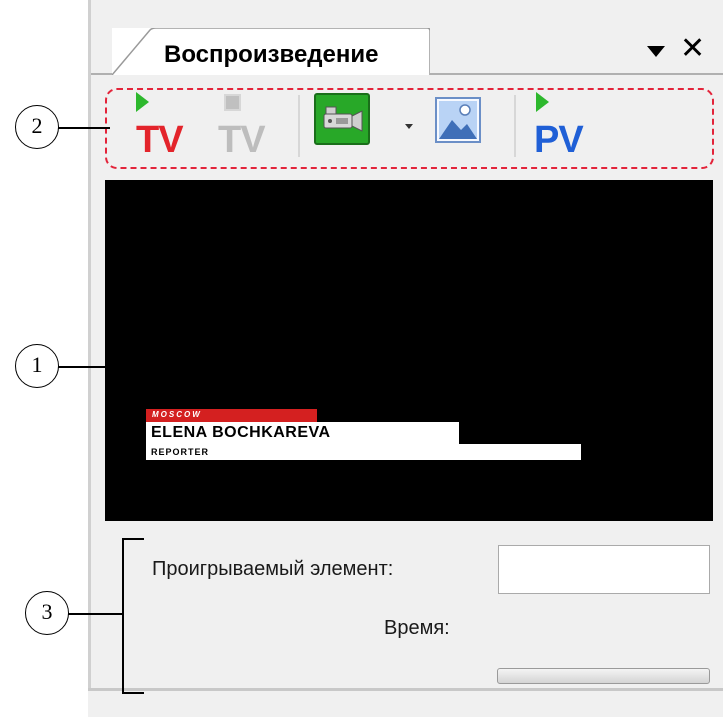  What do you see at coordinates (37, 366) in the screenshot?
I see `callout-1: 1` at bounding box center [37, 366].